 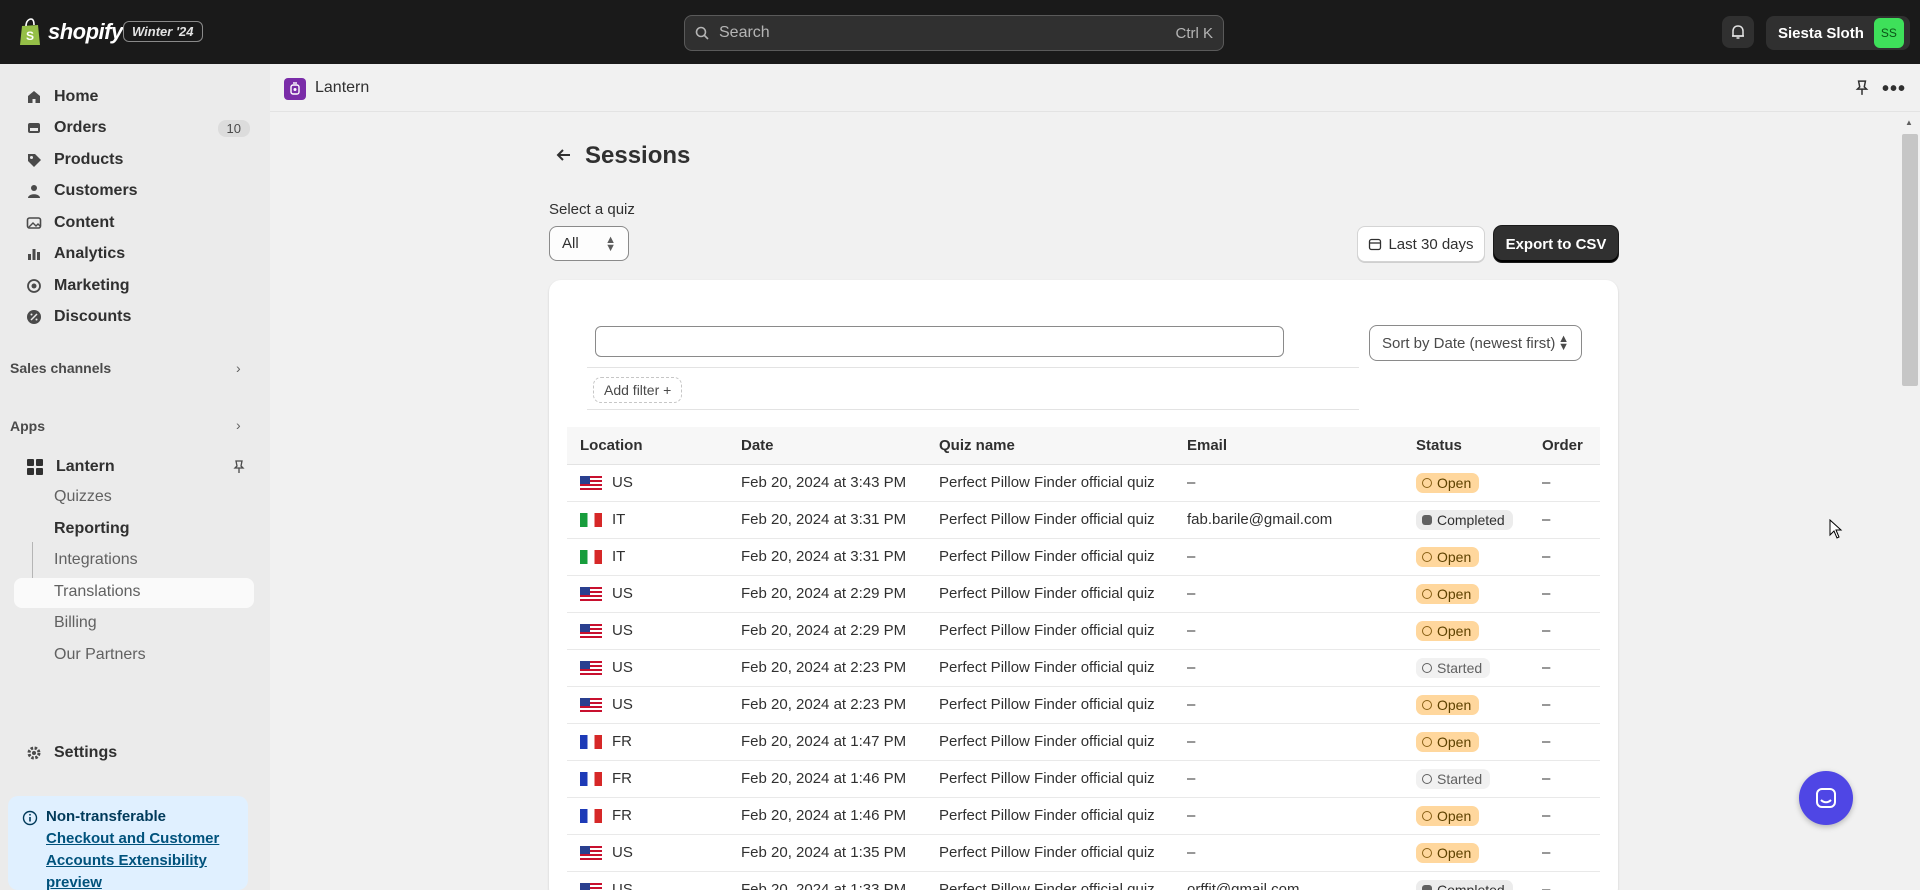 What do you see at coordinates (35, 467) in the screenshot?
I see `apps-grid-icon` at bounding box center [35, 467].